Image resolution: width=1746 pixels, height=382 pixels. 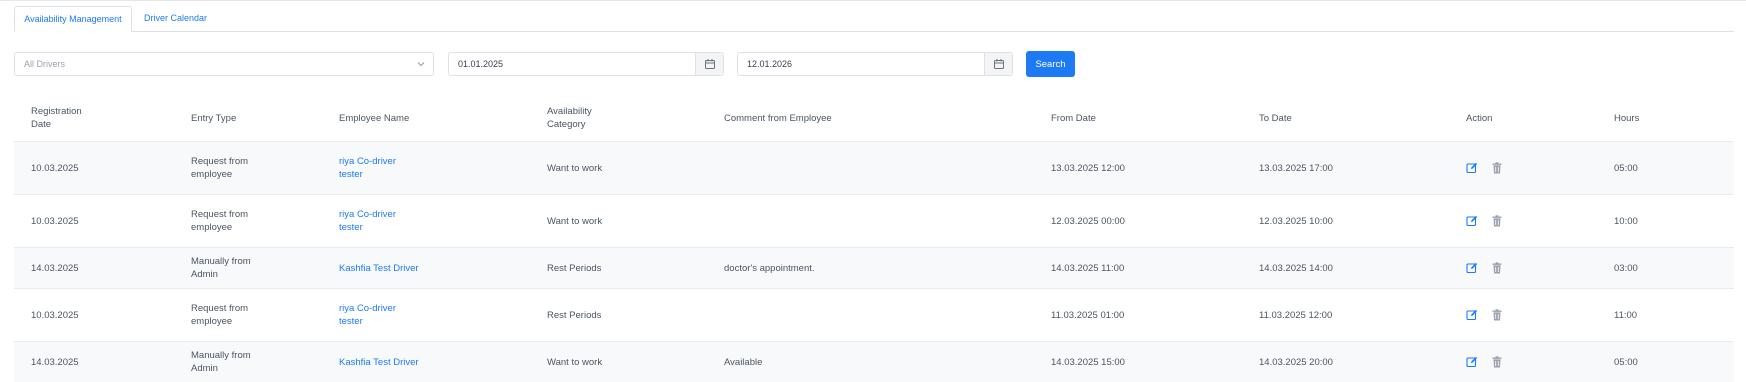 I want to click on header-entry-type: Entry Type, so click(x=248, y=118).